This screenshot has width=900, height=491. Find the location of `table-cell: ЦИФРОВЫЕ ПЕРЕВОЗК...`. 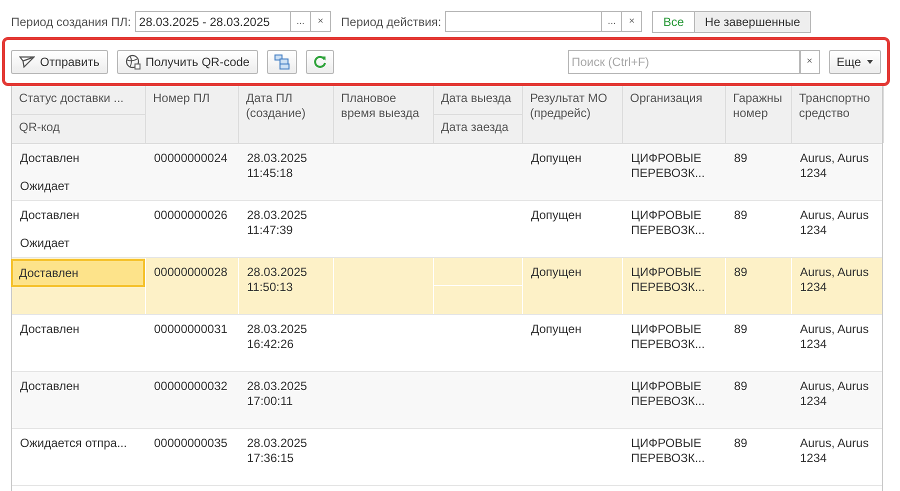

table-cell: ЦИФРОВЫЕ ПЕРЕВОЗК... is located at coordinates (674, 286).